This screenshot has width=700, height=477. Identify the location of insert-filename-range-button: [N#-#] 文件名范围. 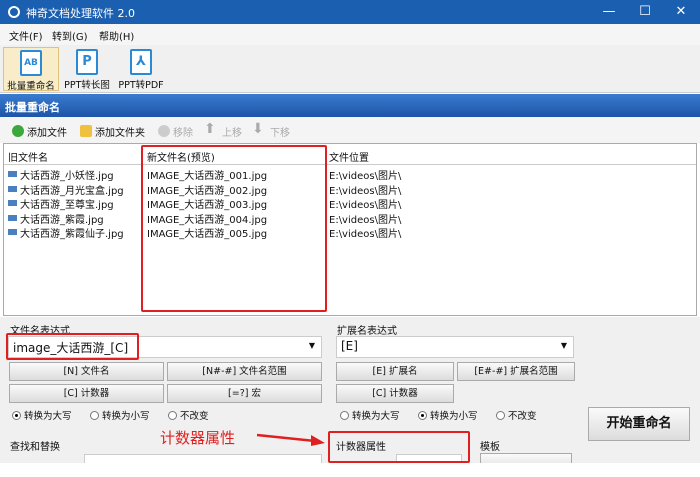
(244, 371).